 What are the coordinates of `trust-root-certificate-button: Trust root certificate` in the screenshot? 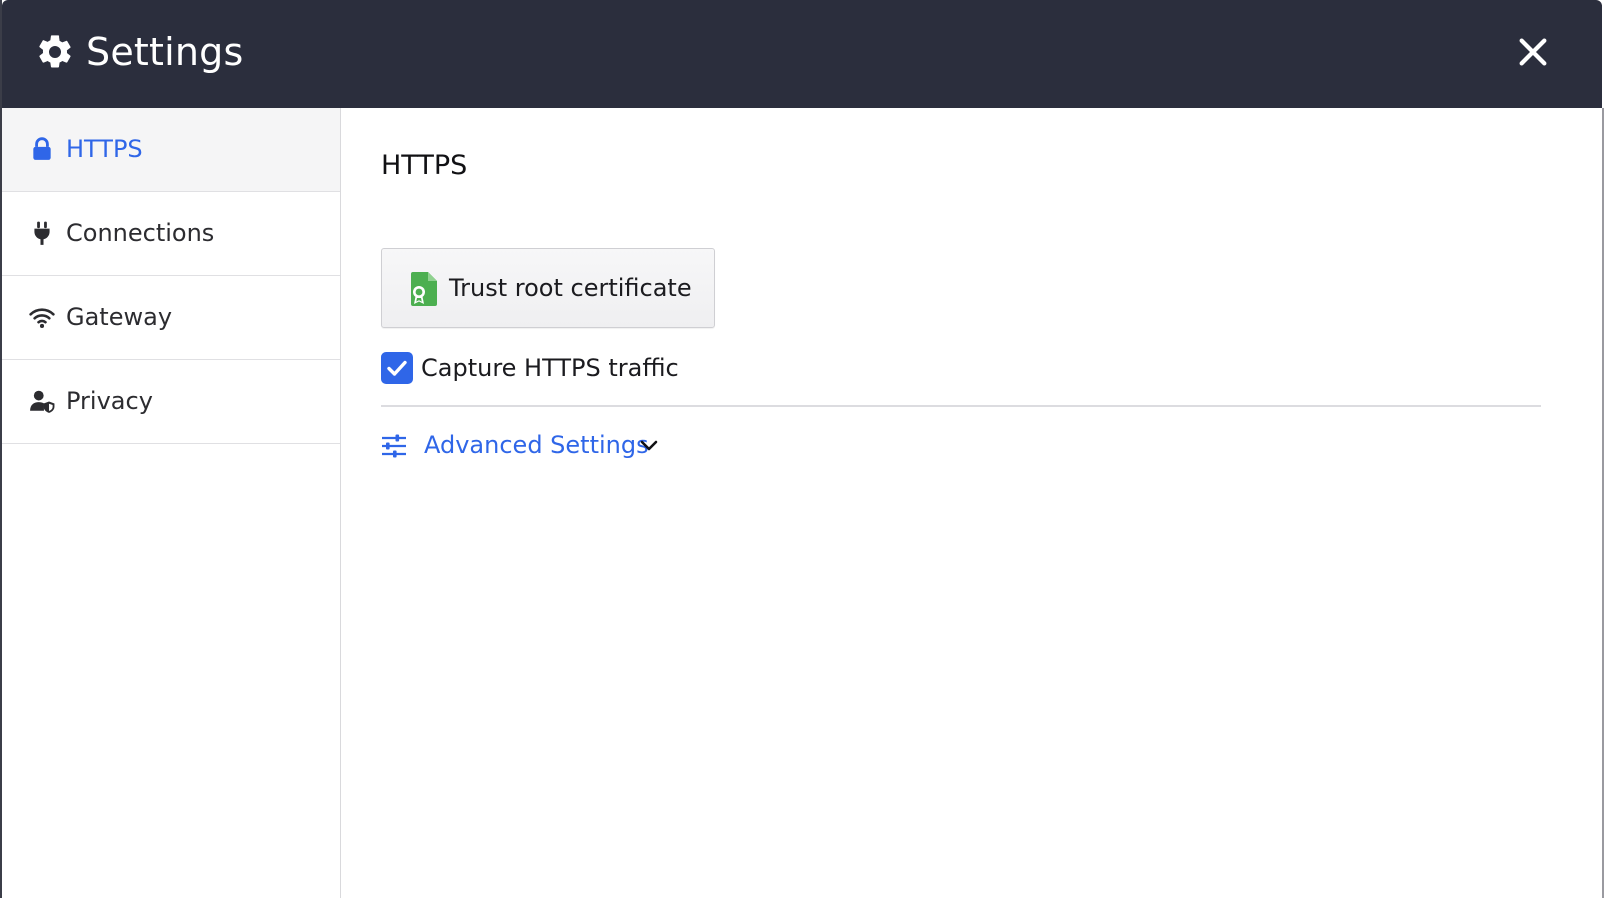 It's located at (548, 288).